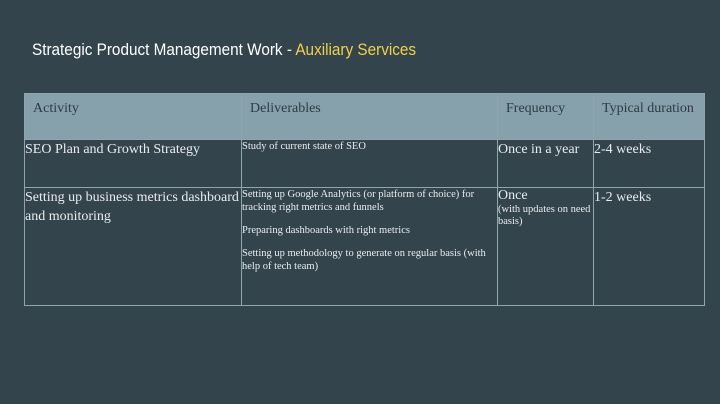  I want to click on header-activity: Activity, so click(133, 116).